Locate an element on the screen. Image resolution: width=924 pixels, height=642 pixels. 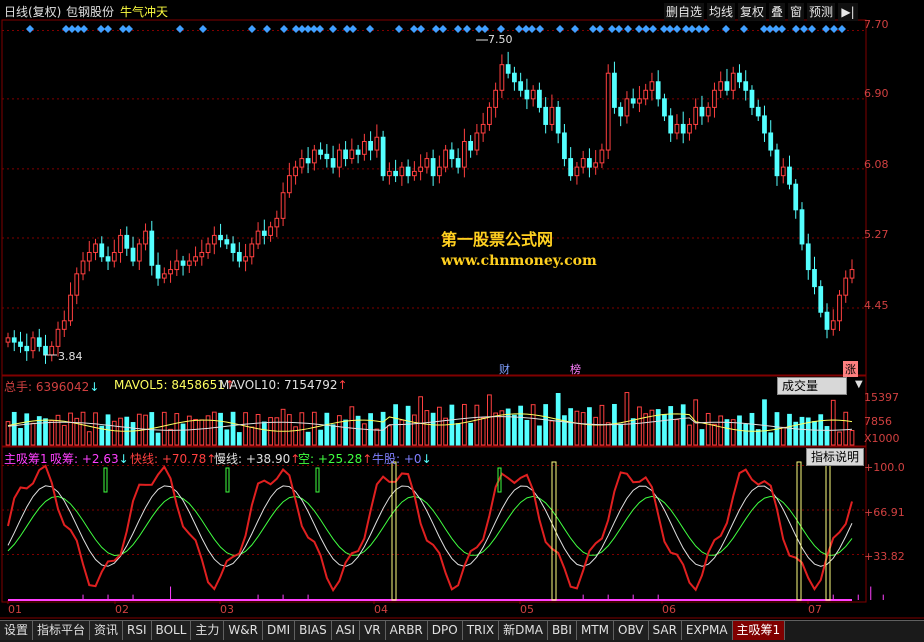
tab-20: 主吸筹1 is located at coordinates (759, 630).